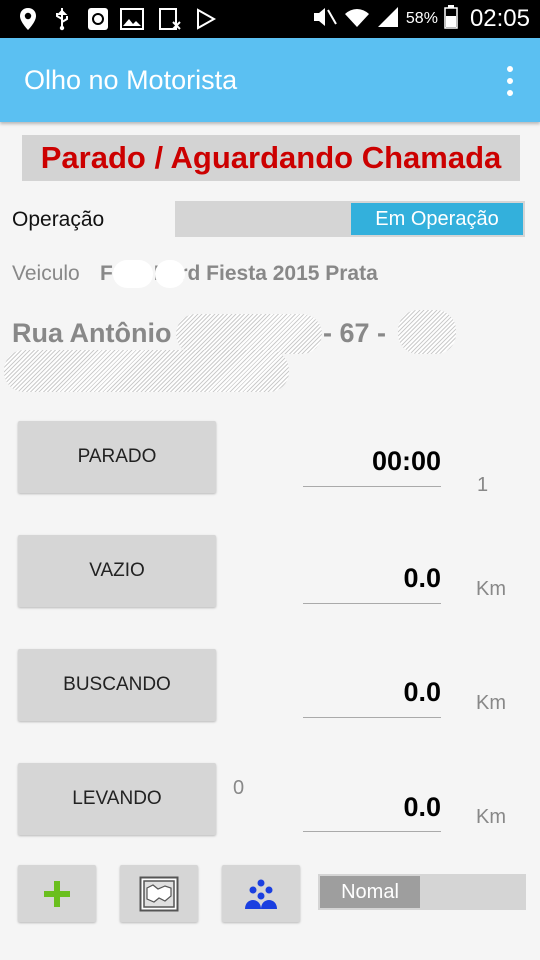  Describe the element at coordinates (132, 19) in the screenshot. I see `image-icon` at that location.